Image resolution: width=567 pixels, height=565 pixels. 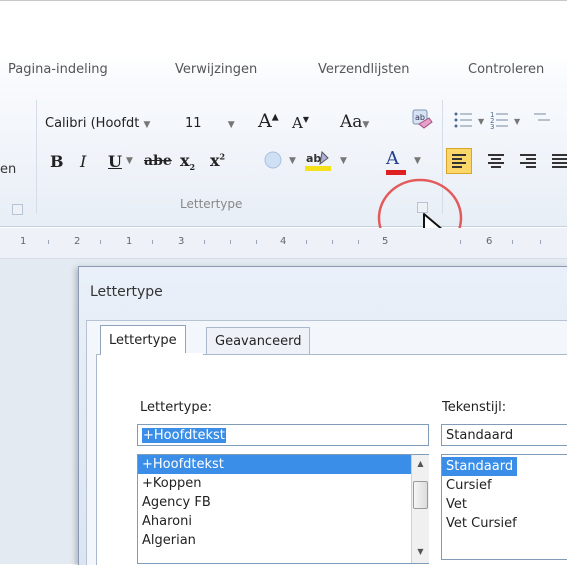 I want to click on strikethrough-button: abe, so click(x=158, y=161).